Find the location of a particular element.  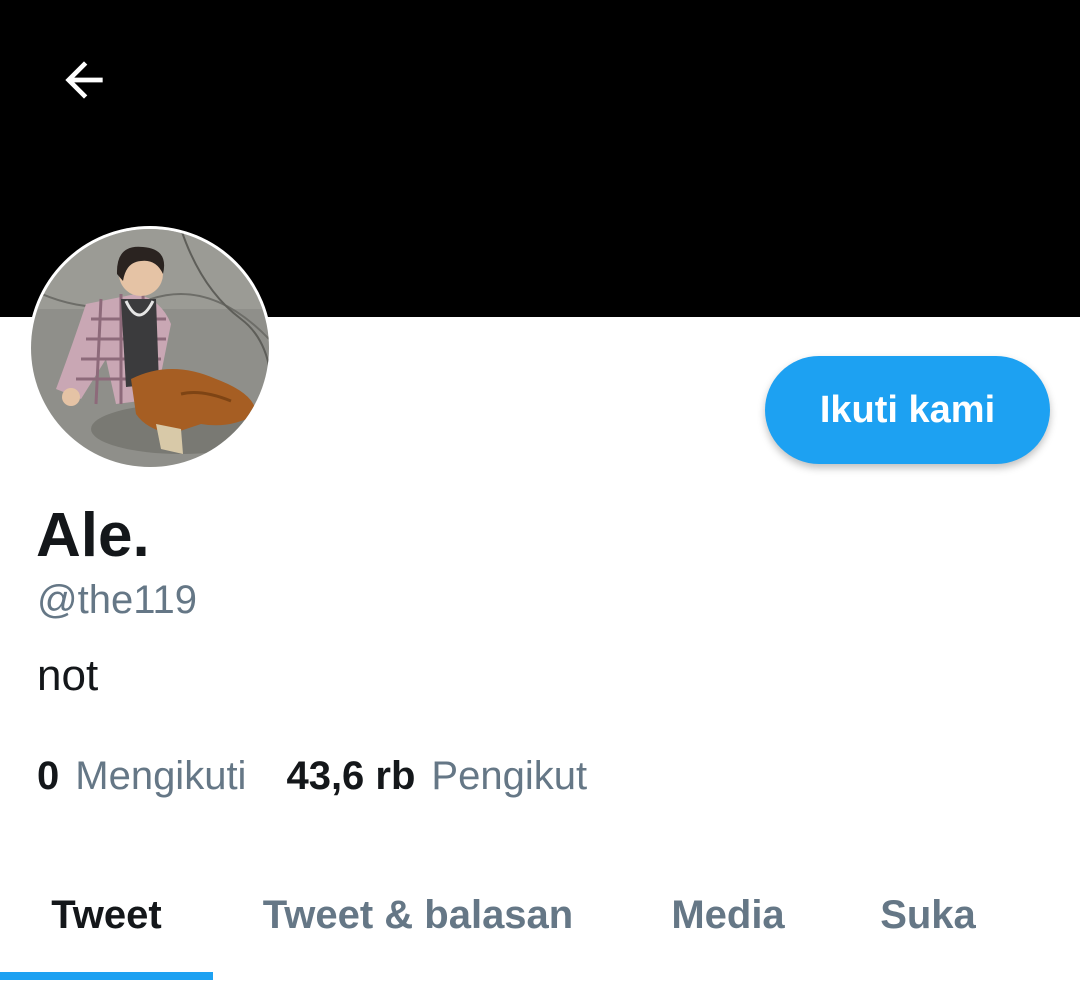

avatar is located at coordinates (150, 348).